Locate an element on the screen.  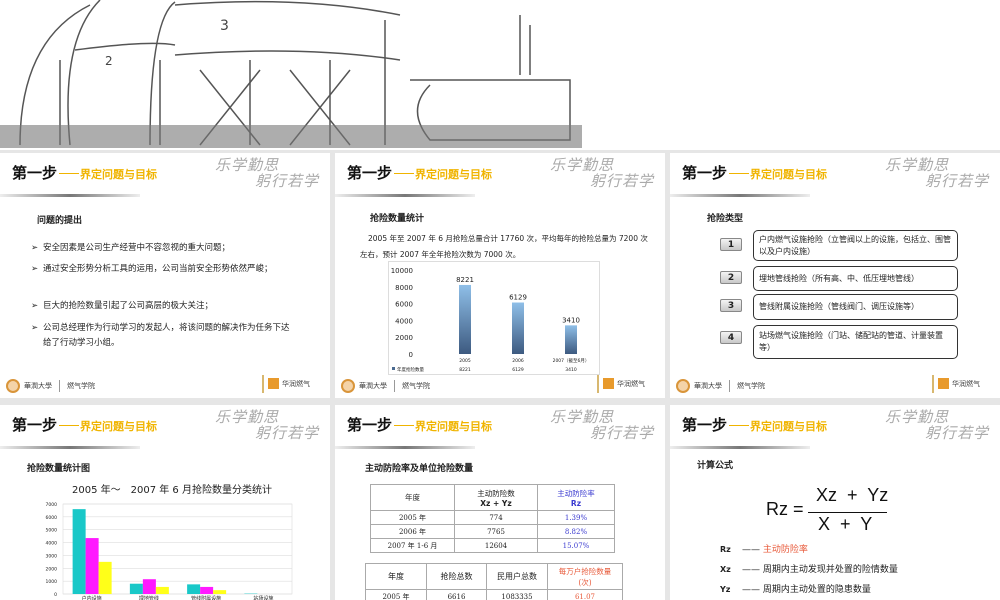
table-header: 年度 is located at coordinates (396, 576).